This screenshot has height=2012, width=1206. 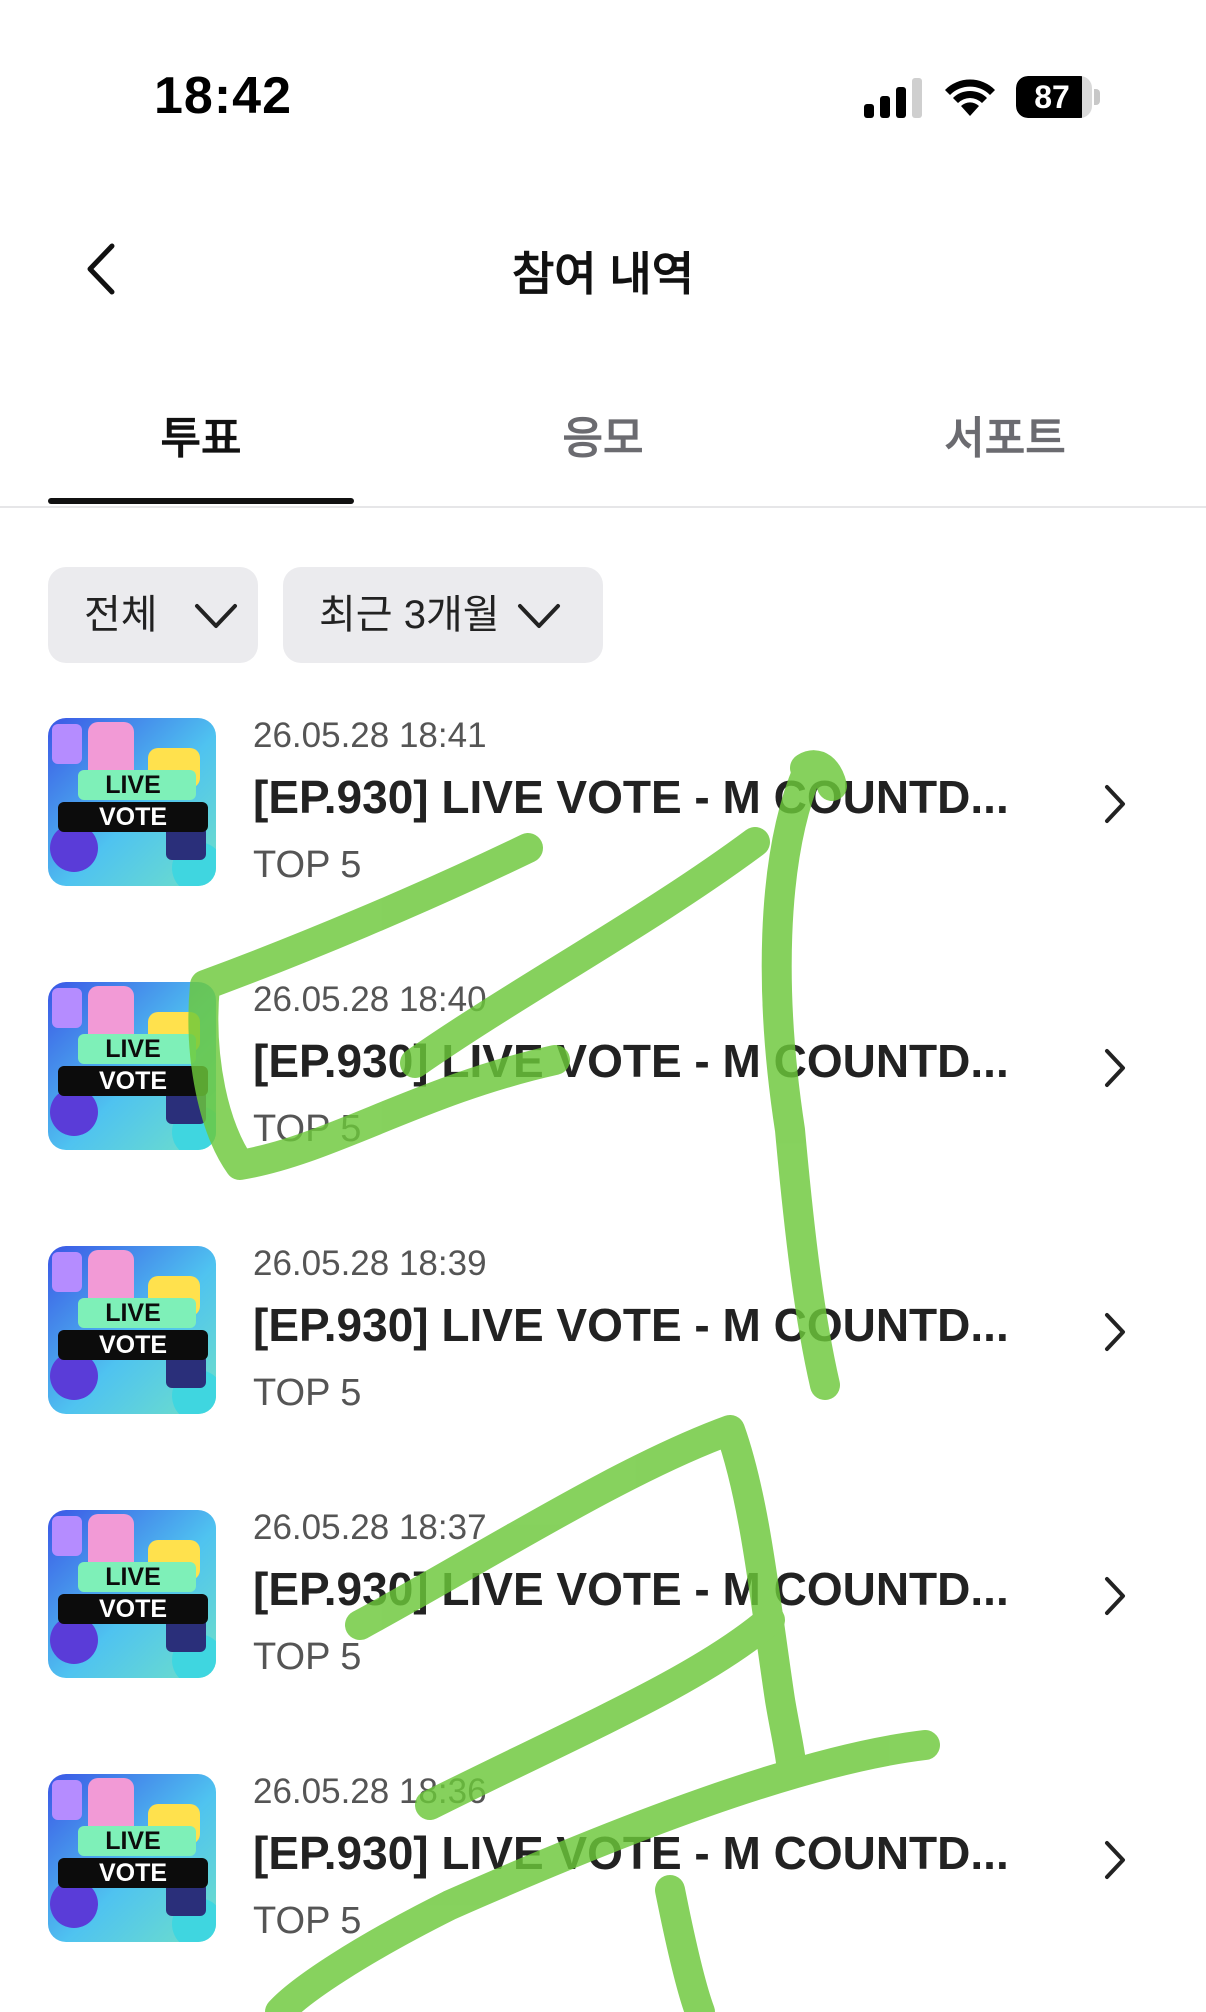 I want to click on battery-indicator: 87, so click(x=1058, y=97).